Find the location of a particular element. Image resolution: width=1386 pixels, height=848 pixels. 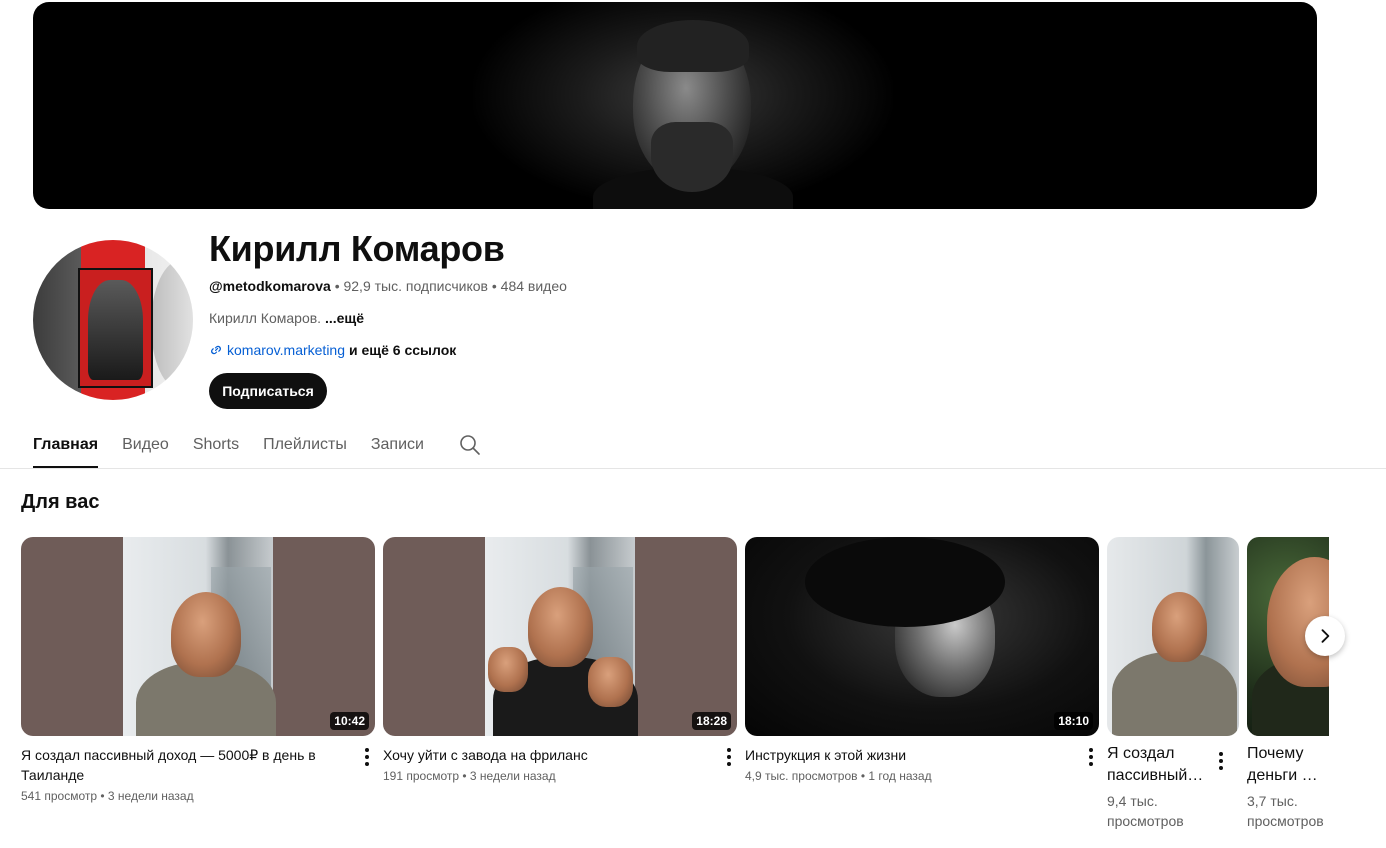

tab-videos: Видео is located at coordinates (145, 446).